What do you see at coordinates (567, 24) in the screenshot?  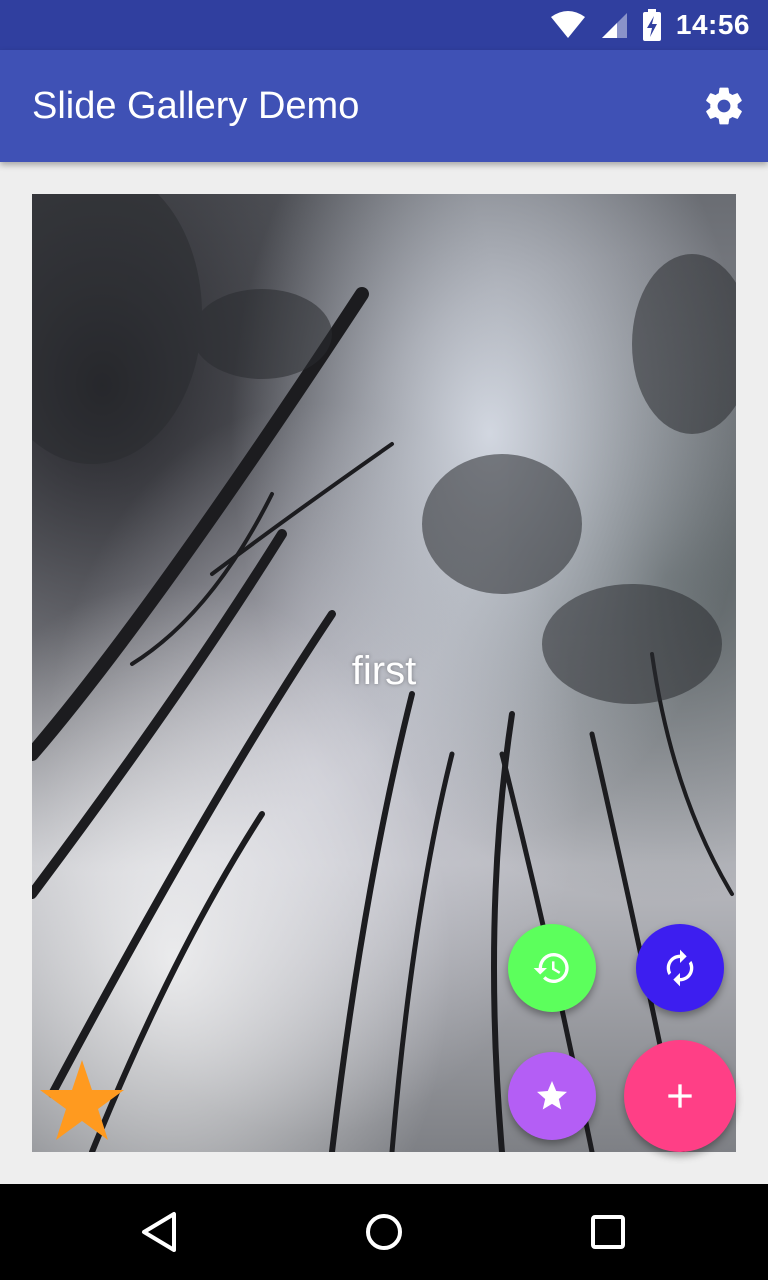 I see `wifi-icon` at bounding box center [567, 24].